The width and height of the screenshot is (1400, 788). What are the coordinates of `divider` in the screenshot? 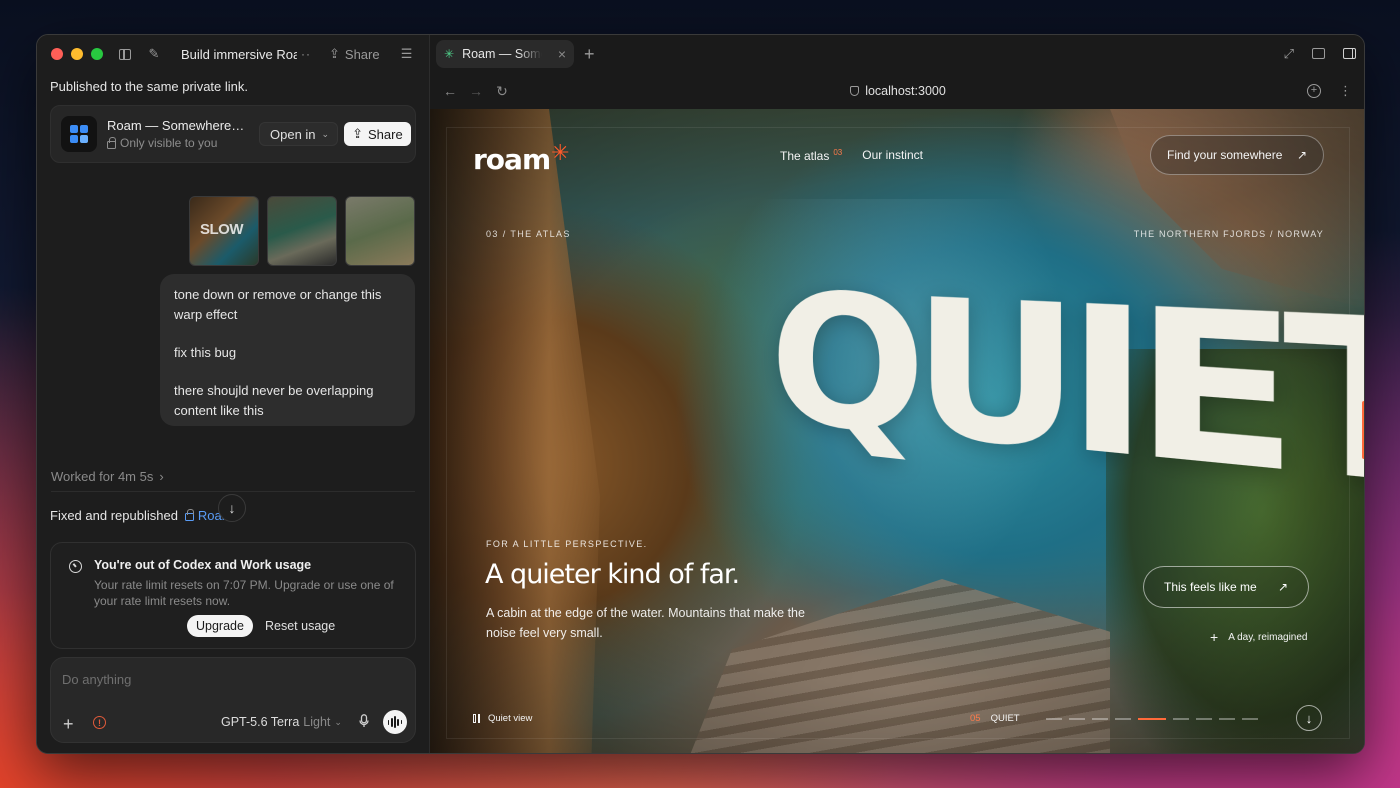 It's located at (233, 491).